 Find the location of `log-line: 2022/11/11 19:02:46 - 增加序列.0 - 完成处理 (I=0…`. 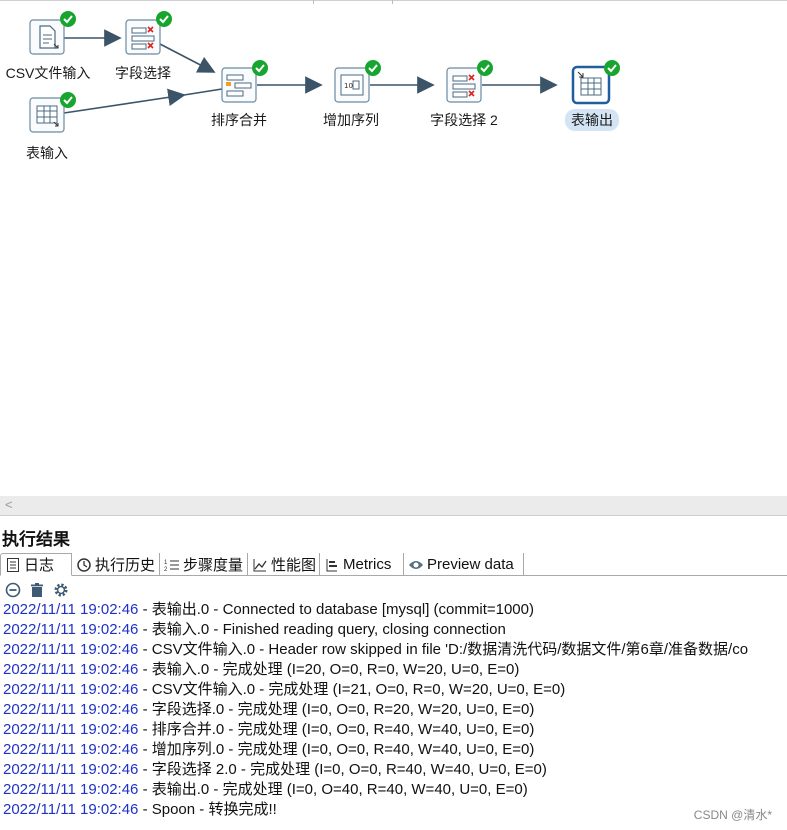

log-line: 2022/11/11 19:02:46 - 增加序列.0 - 完成处理 (I=0… is located at coordinates (395, 750).